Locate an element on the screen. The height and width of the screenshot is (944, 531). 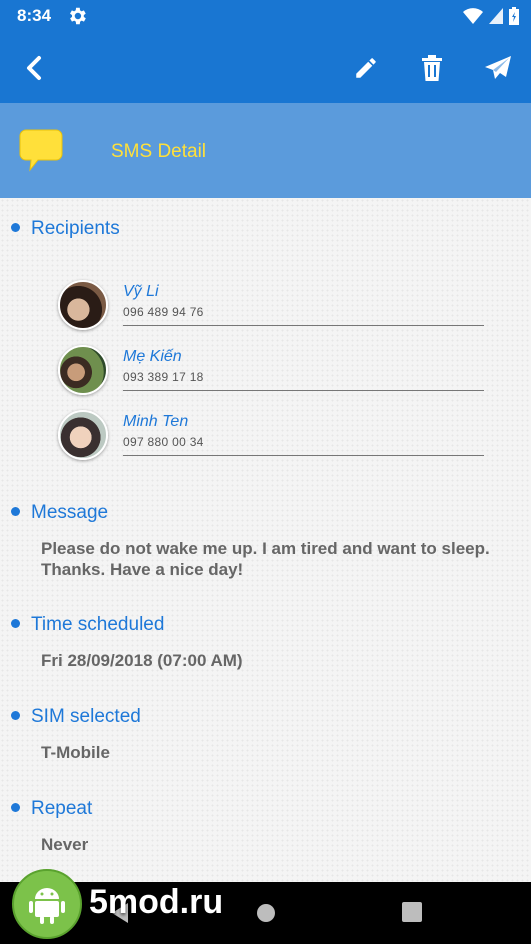
time-scheduled-value: Fri 28/09/2018 (07:00 AM) is located at coordinates (142, 660).